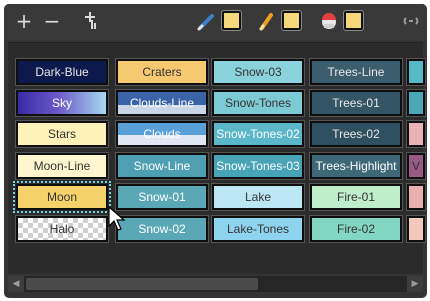 The image size is (430, 301). Describe the element at coordinates (411, 21) in the screenshot. I see `link-icon` at that location.